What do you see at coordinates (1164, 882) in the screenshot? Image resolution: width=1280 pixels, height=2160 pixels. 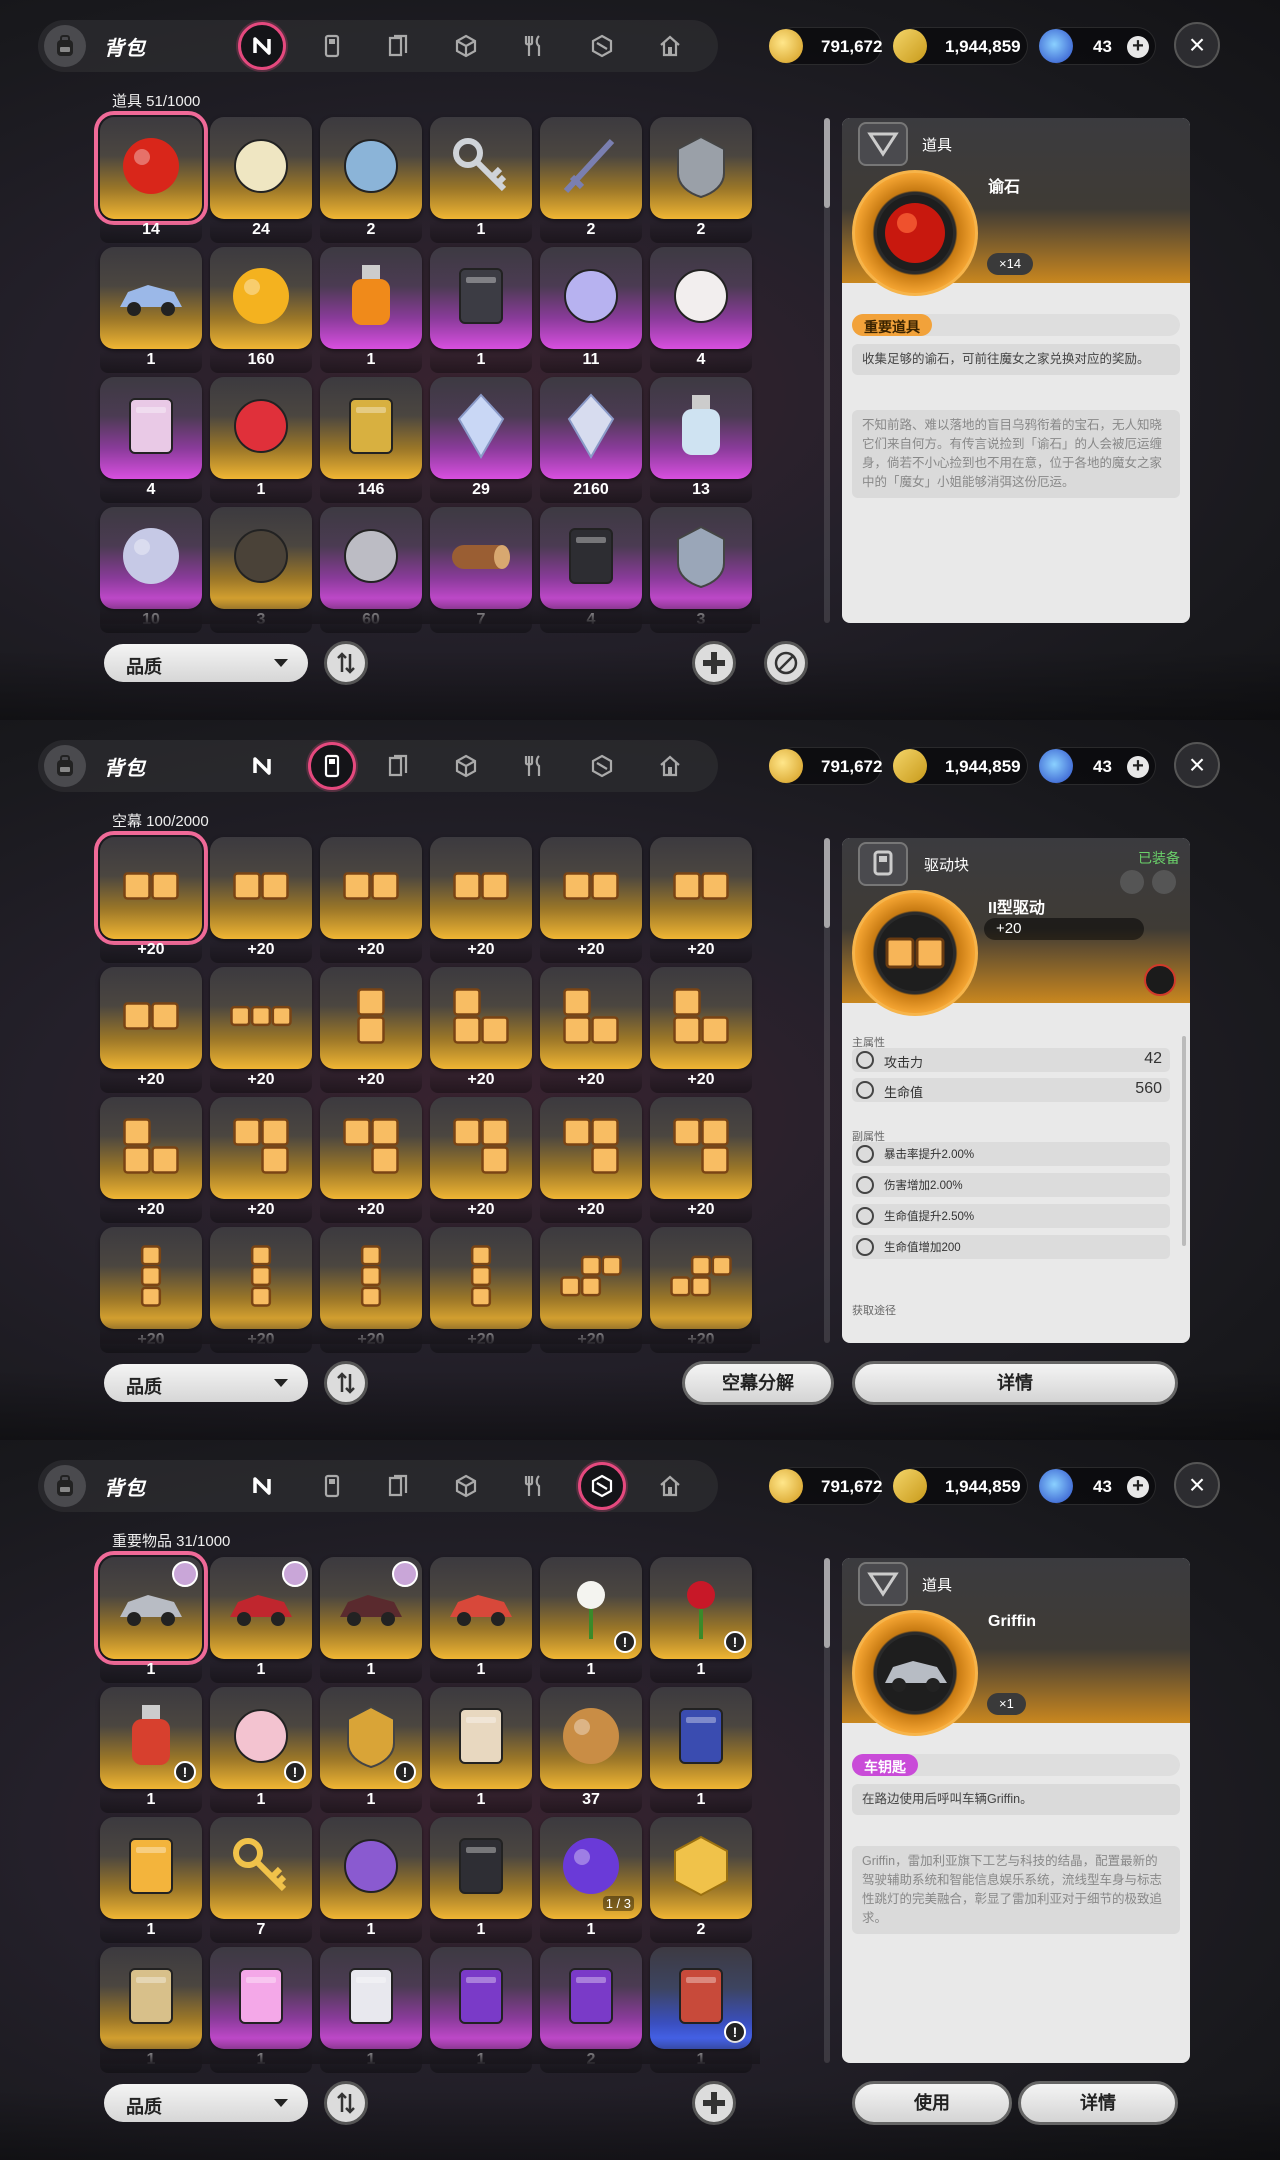 I see `lock-icon` at bounding box center [1164, 882].